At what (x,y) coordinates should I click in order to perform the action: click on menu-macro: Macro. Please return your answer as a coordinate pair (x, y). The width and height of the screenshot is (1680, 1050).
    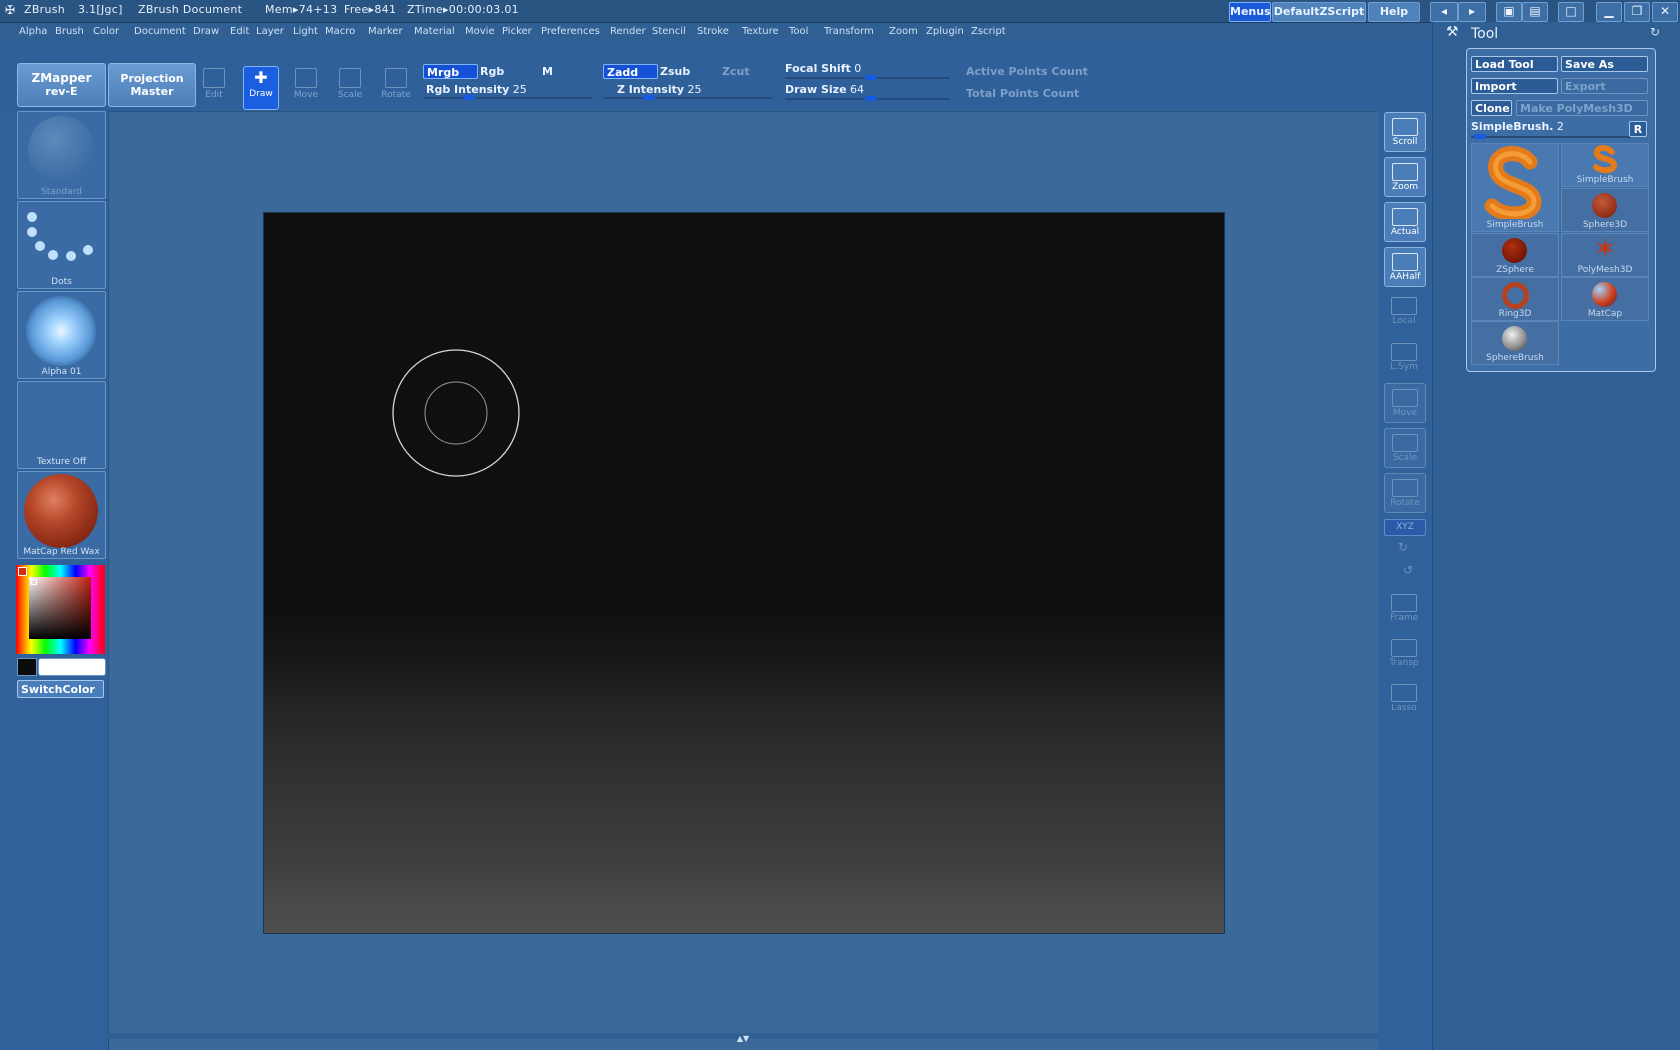
    Looking at the image, I should click on (340, 31).